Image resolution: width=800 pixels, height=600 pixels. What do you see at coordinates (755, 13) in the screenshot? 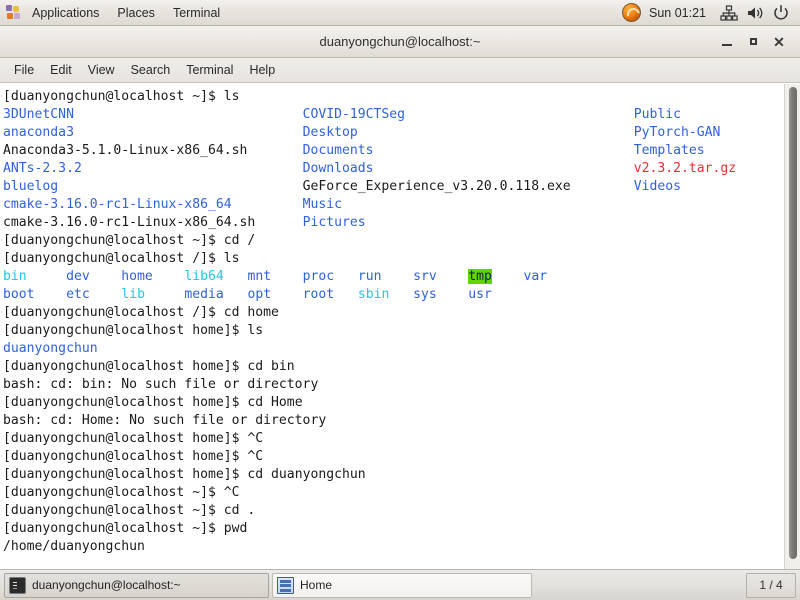
I see `volume-icon` at bounding box center [755, 13].